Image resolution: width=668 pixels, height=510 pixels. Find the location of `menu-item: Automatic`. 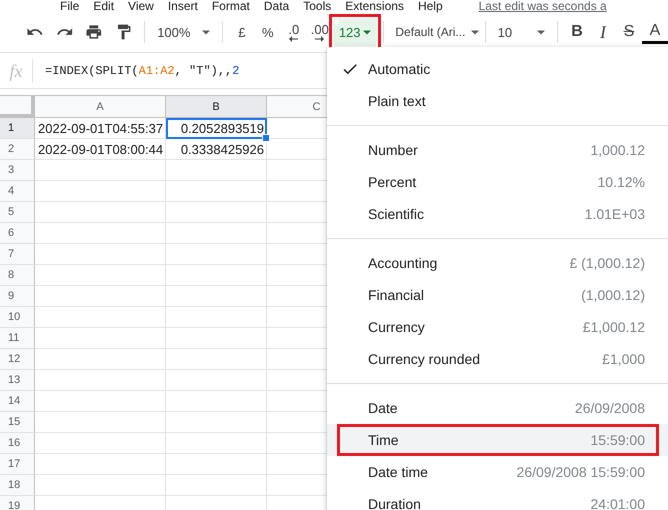

menu-item: Automatic is located at coordinates (497, 69).